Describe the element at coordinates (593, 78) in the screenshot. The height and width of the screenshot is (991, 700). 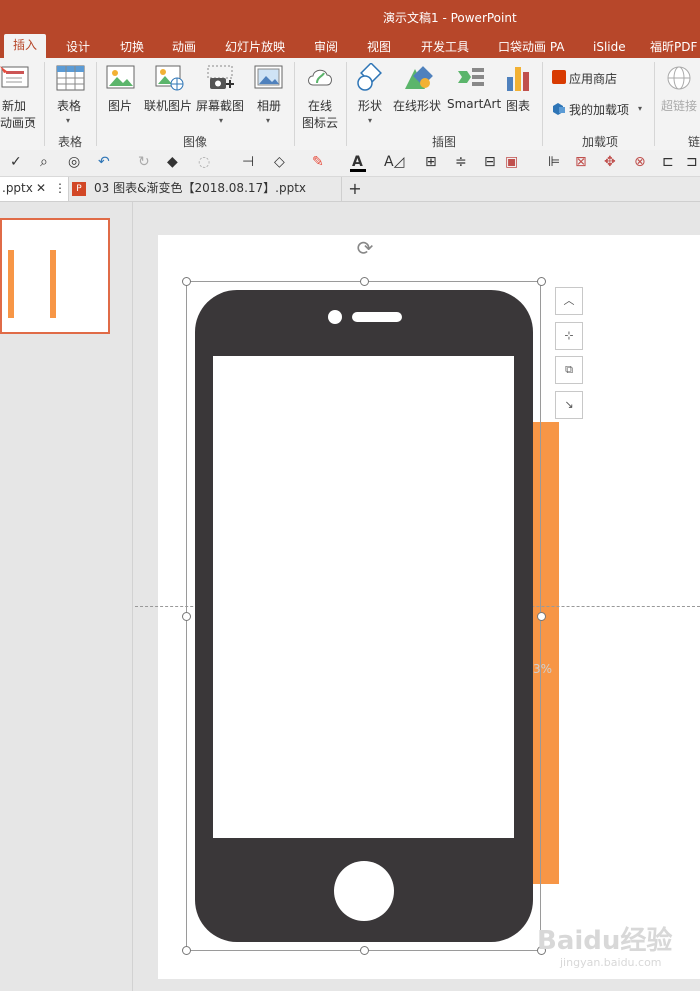
I see `app-store-button: 应用商店` at that location.